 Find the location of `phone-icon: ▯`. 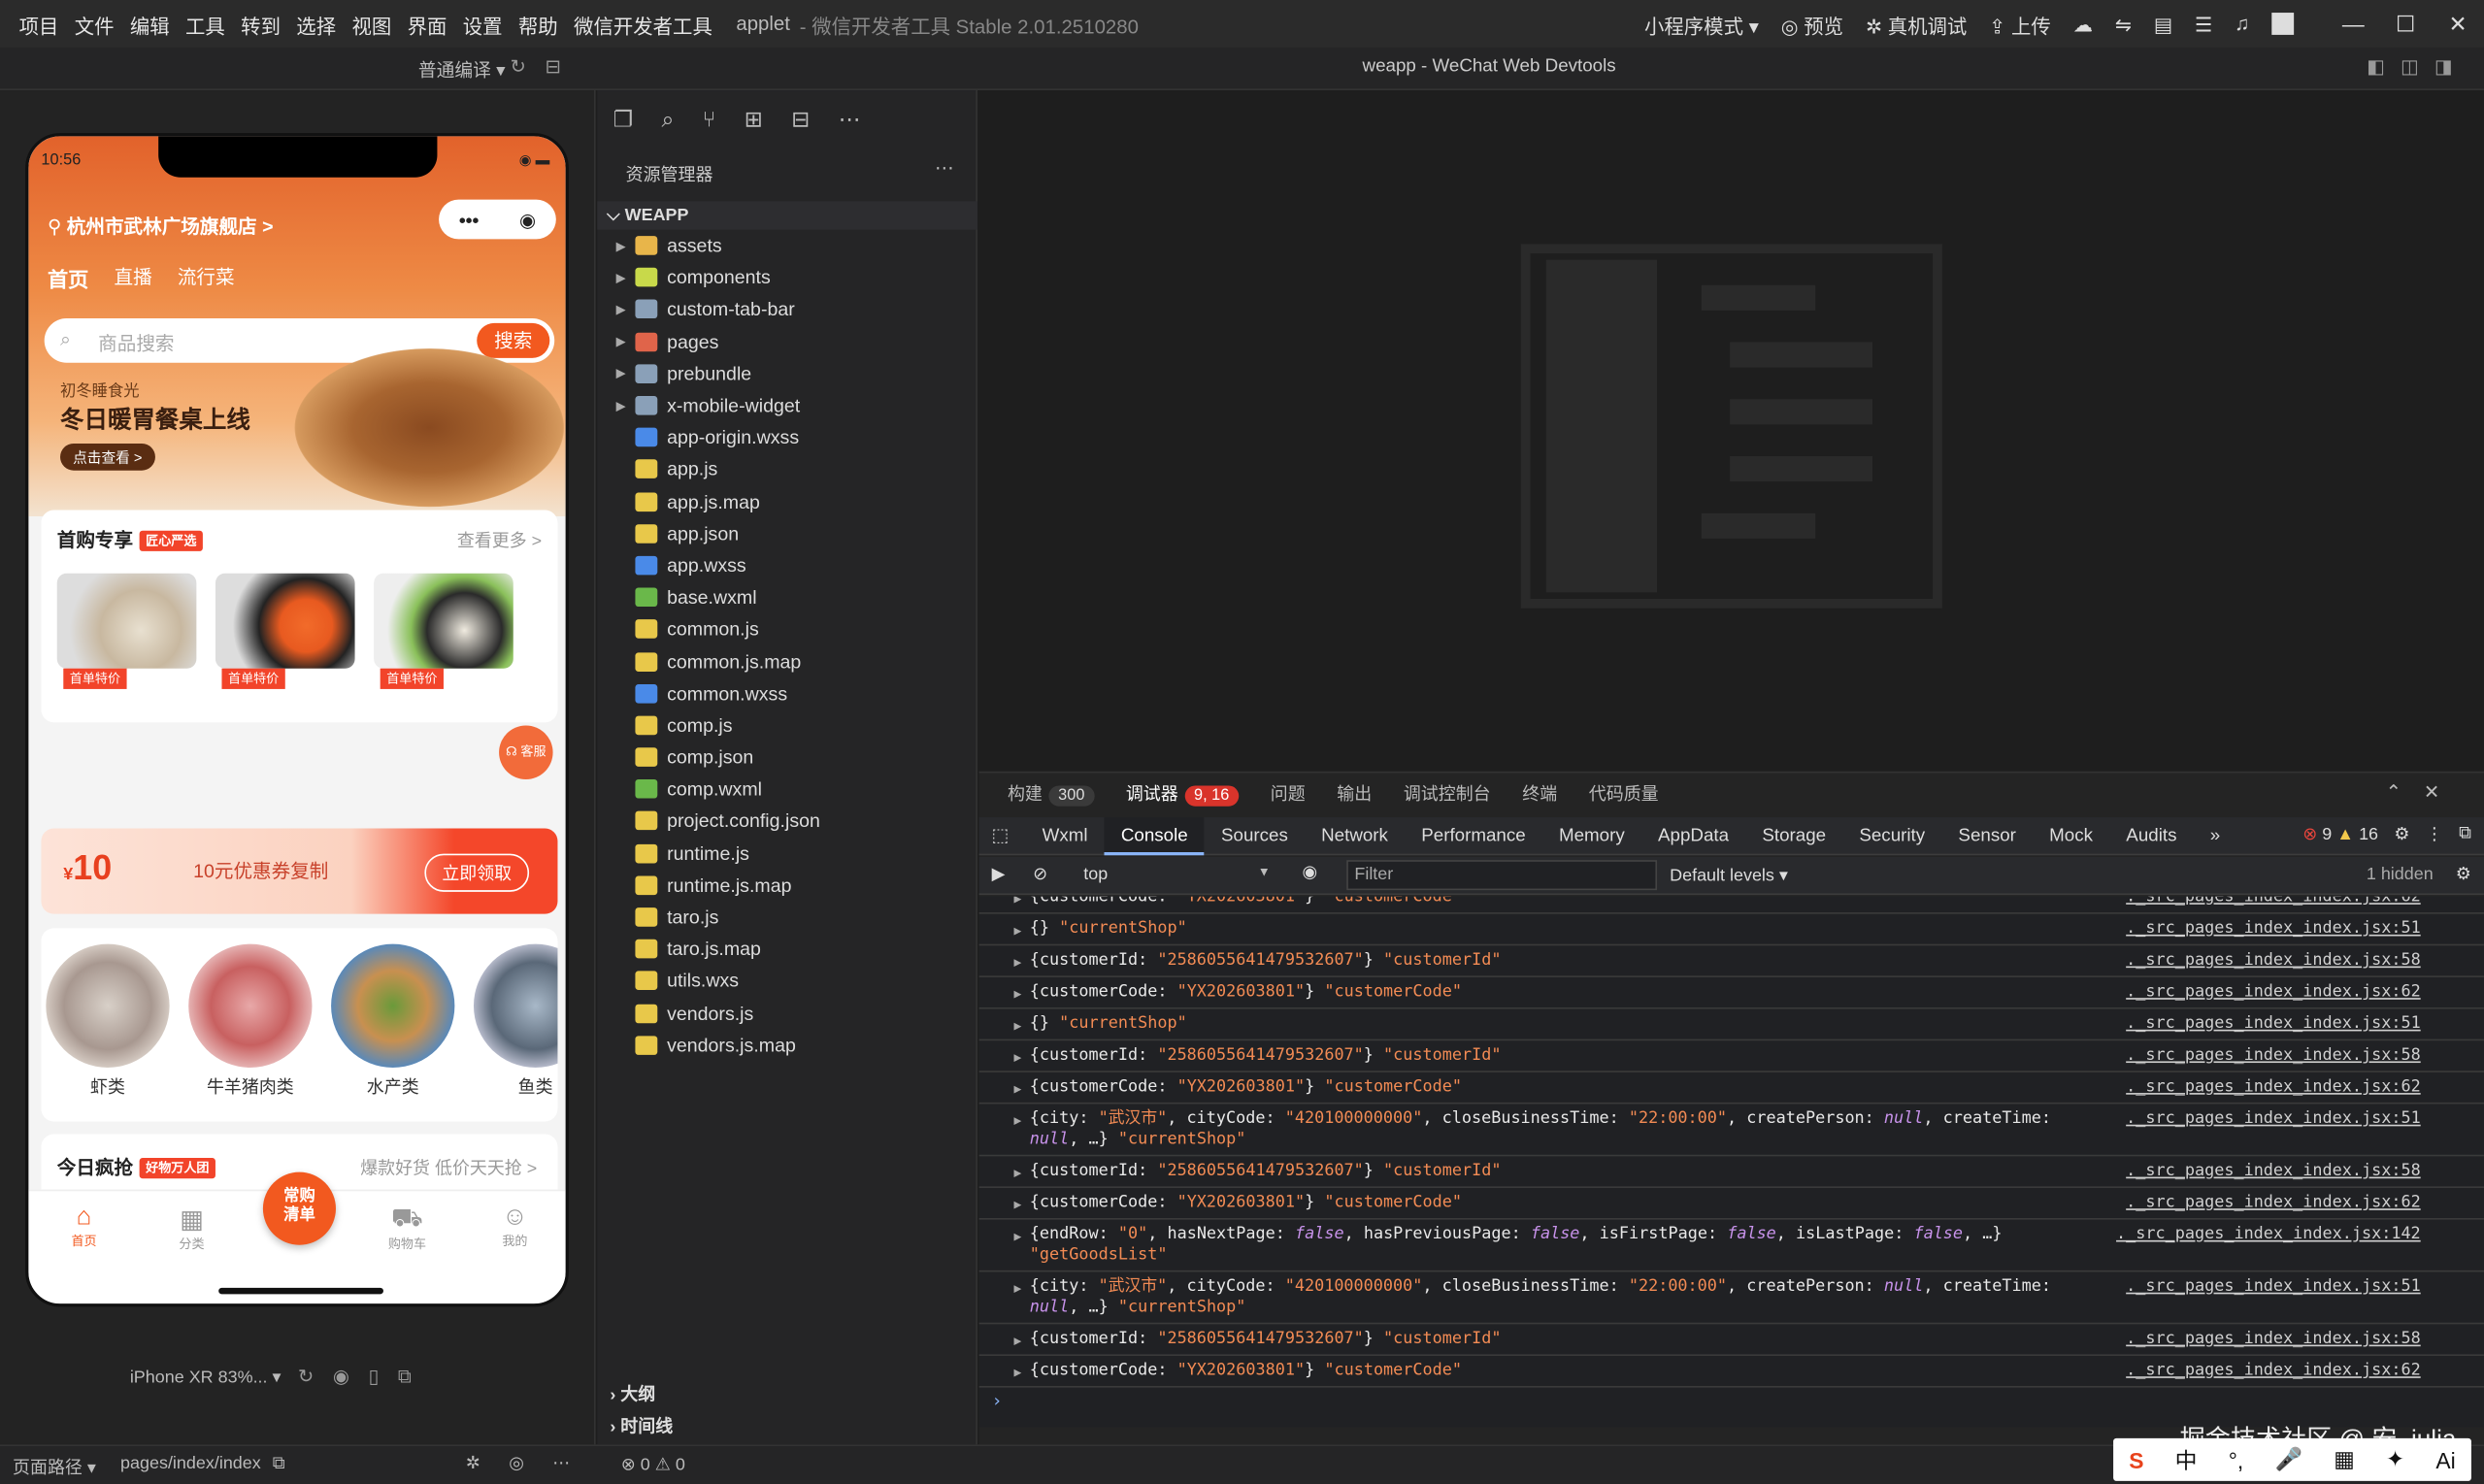

phone-icon: ▯ is located at coordinates (383, 1377).